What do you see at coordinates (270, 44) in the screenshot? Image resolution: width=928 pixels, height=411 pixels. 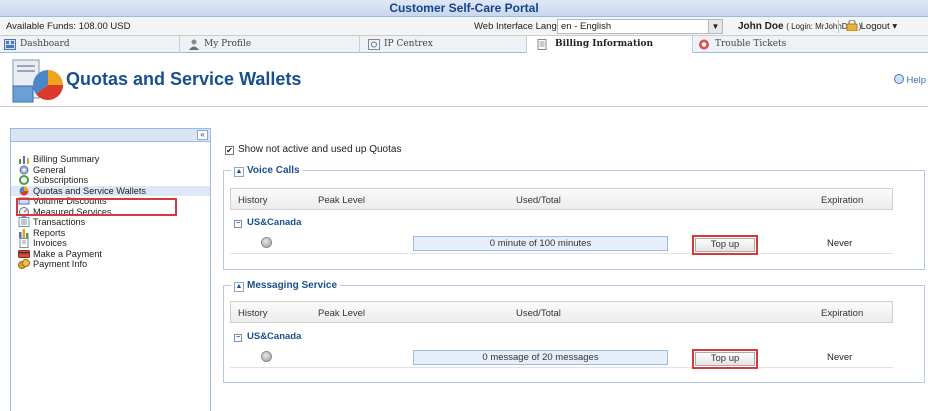 I see `tab-my-profile: My Profile` at bounding box center [270, 44].